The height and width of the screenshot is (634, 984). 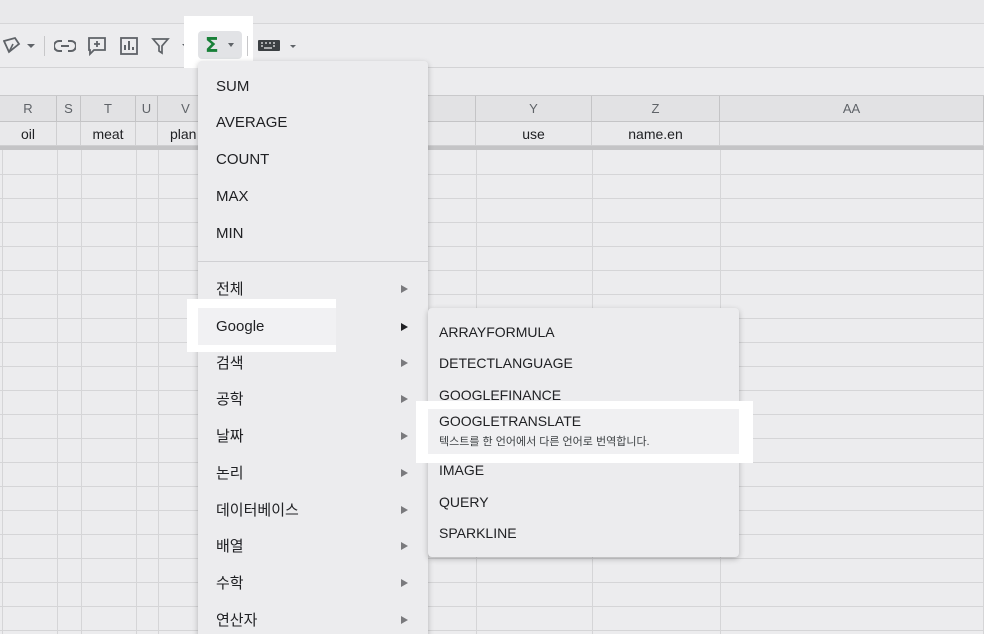 What do you see at coordinates (313, 435) in the screenshot?
I see `menu-category-date: 날짜` at bounding box center [313, 435].